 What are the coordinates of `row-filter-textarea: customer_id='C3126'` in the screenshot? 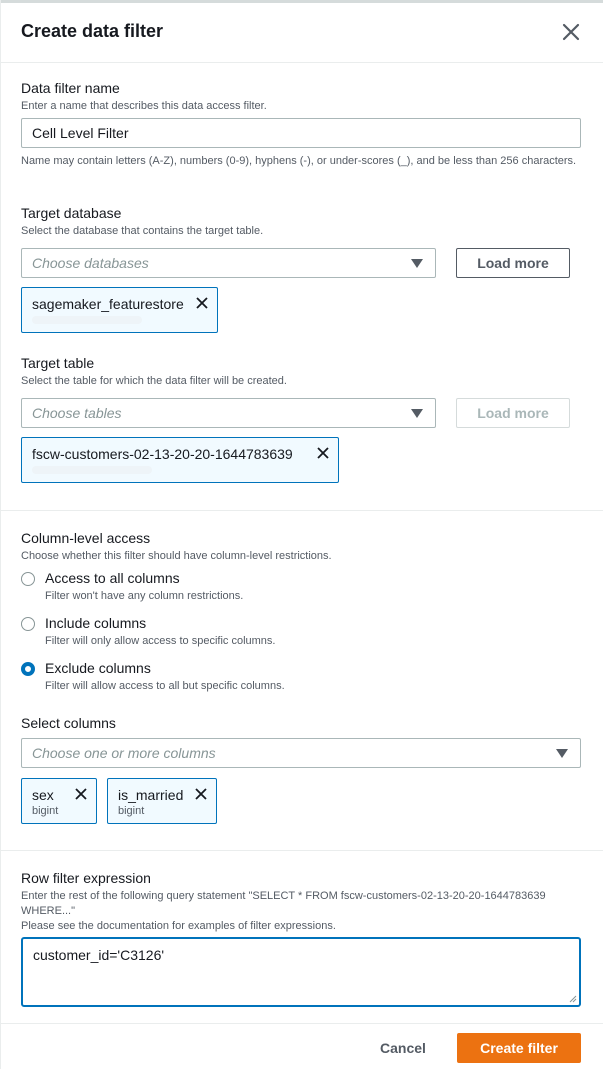 It's located at (301, 972).